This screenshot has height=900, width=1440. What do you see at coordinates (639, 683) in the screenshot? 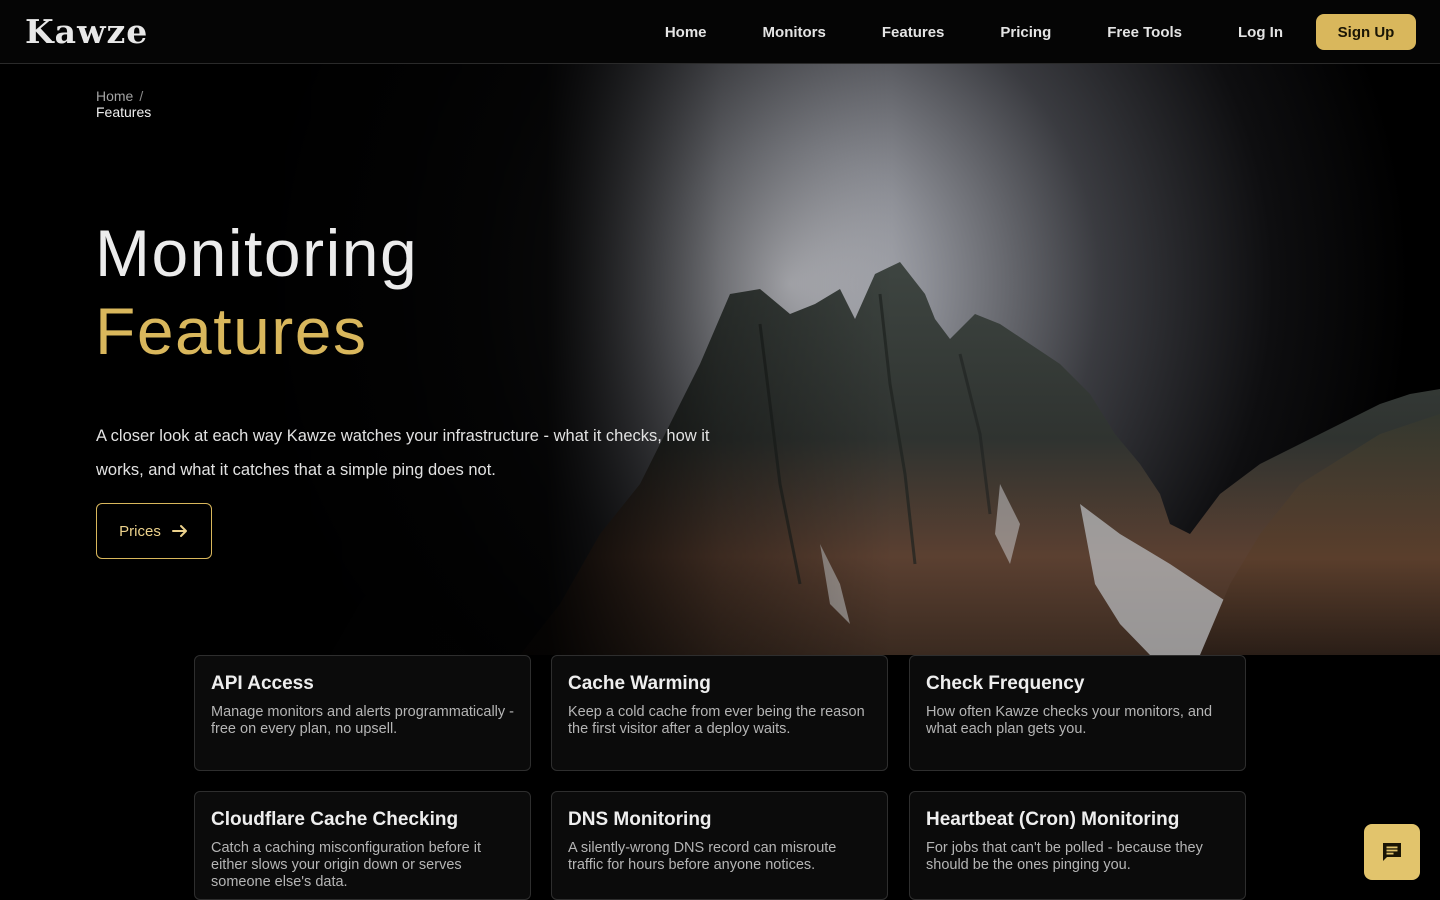
I see `feature-card-title: Cache Warming` at bounding box center [639, 683].